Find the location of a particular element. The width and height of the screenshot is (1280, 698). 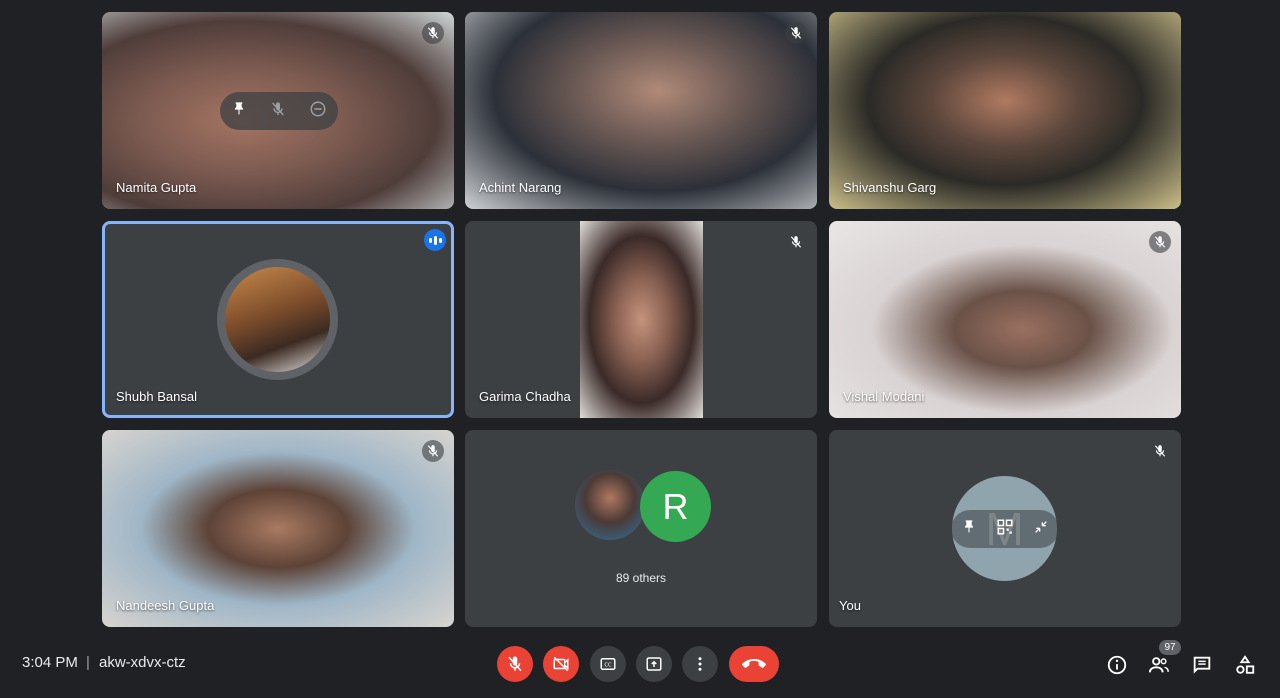

participant-tile-namita-gupta: Namita Gupta is located at coordinates (278, 110).